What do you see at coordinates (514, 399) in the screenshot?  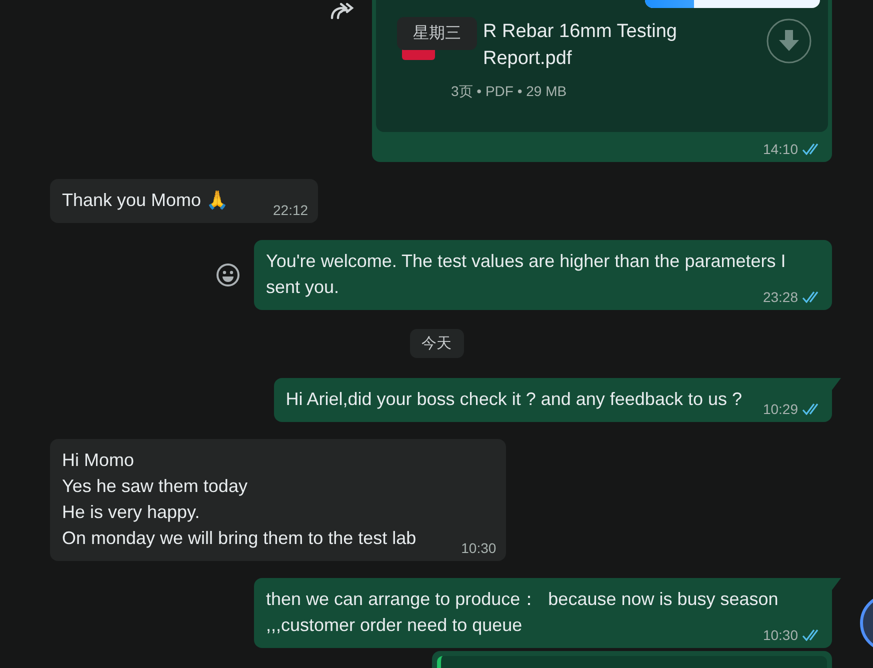 I see `message-text: Hi Ariel,did your boss check it ? and any feedback to us ?` at bounding box center [514, 399].